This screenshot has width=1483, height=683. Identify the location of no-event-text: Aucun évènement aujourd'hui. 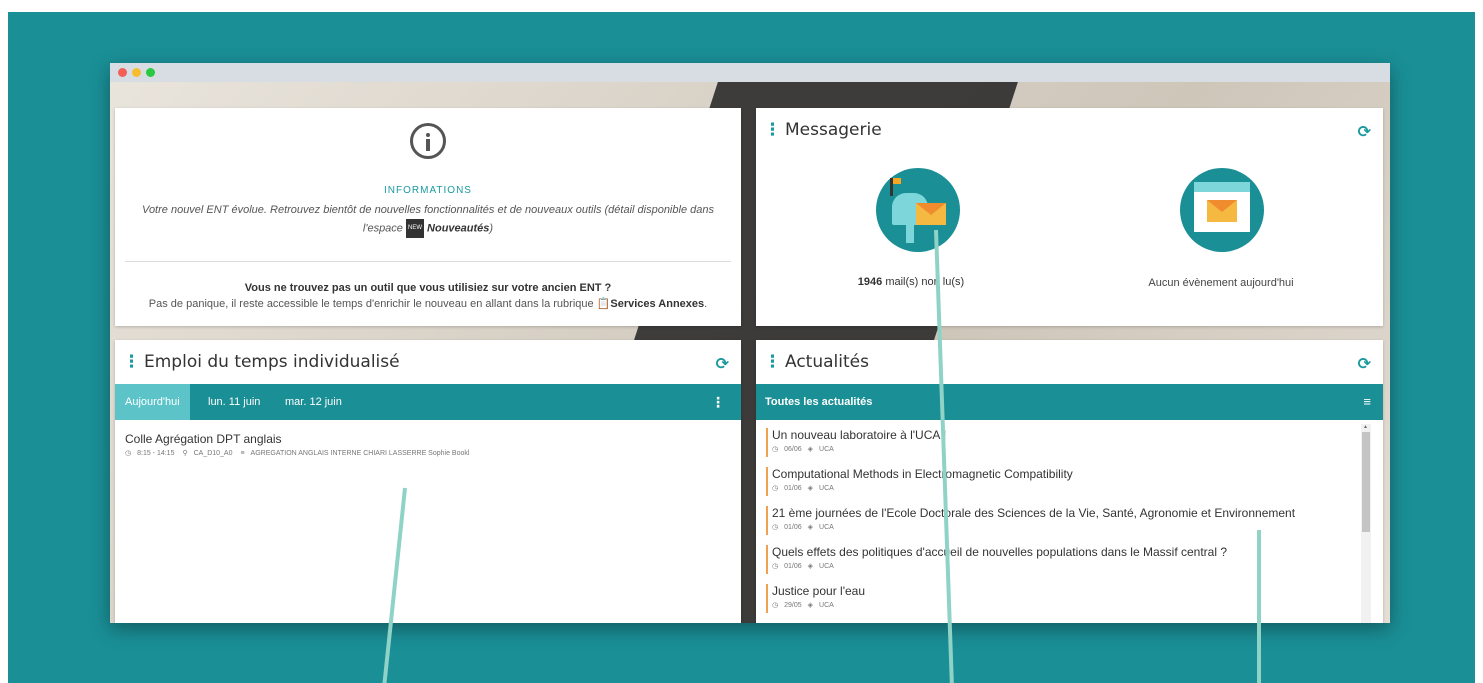
(1221, 283).